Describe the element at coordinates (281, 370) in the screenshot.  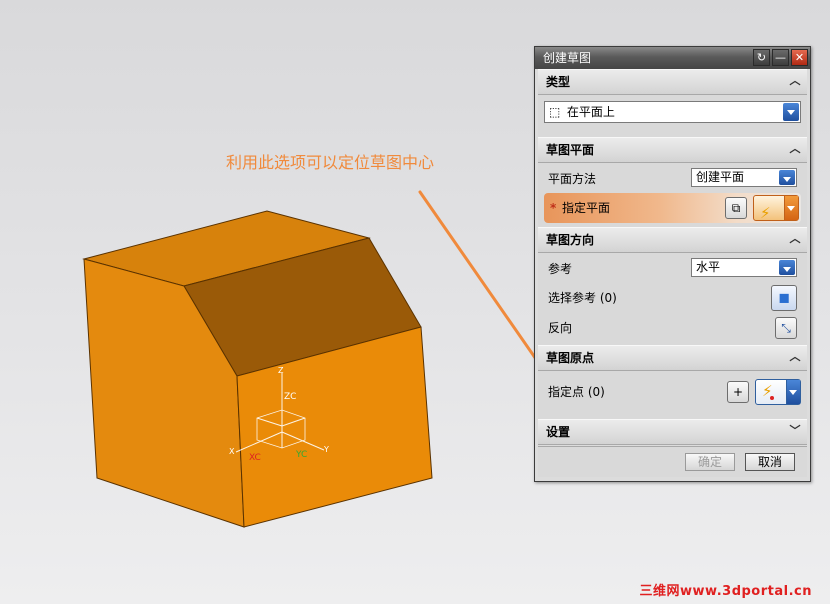
I see `axis-label-z: Z` at that location.